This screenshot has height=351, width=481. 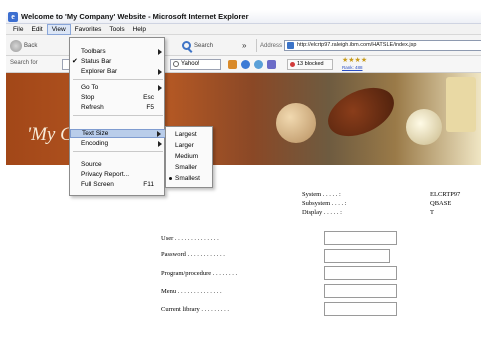 I want to click on text-size-smallest-label: Smallest, so click(x=187, y=178).